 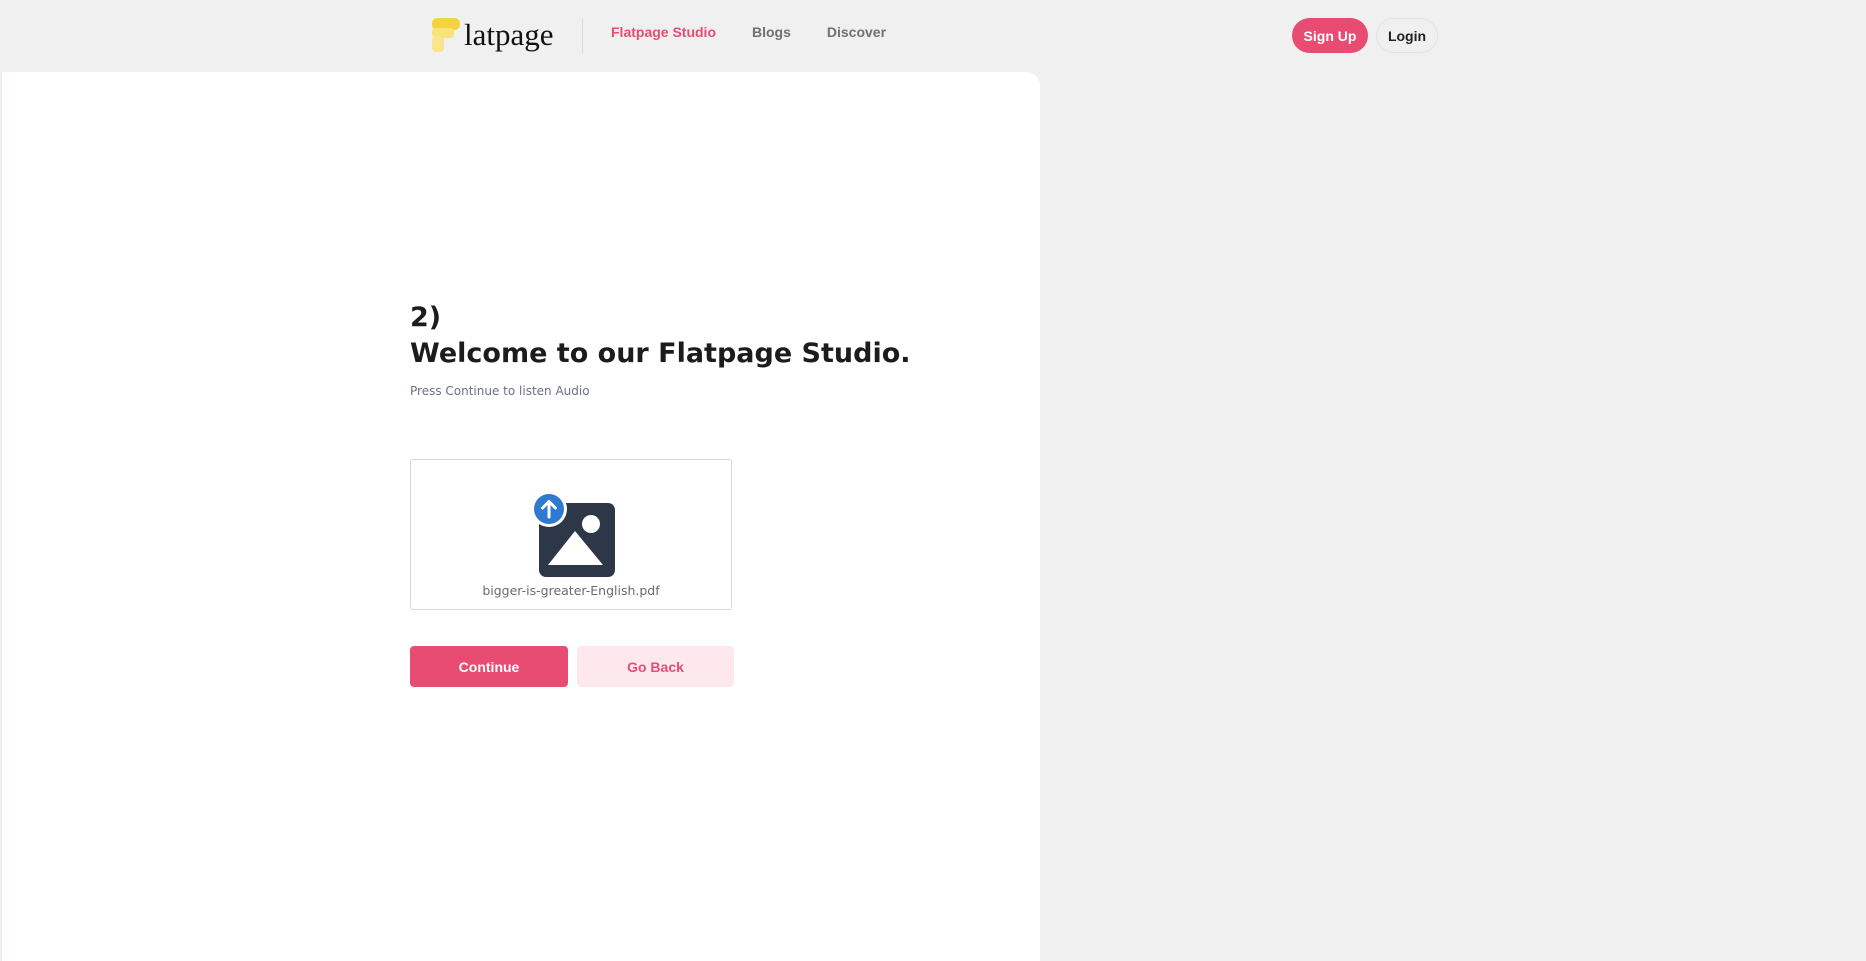 I want to click on image-upload-icon, so click(x=573, y=534).